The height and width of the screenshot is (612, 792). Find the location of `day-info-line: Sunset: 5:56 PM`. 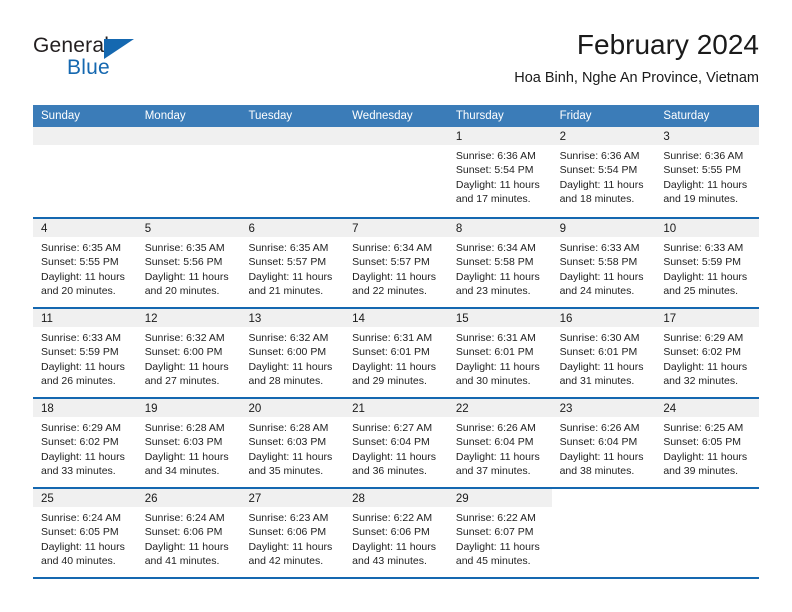

day-info-line: Sunset: 5:56 PM is located at coordinates (183, 262).